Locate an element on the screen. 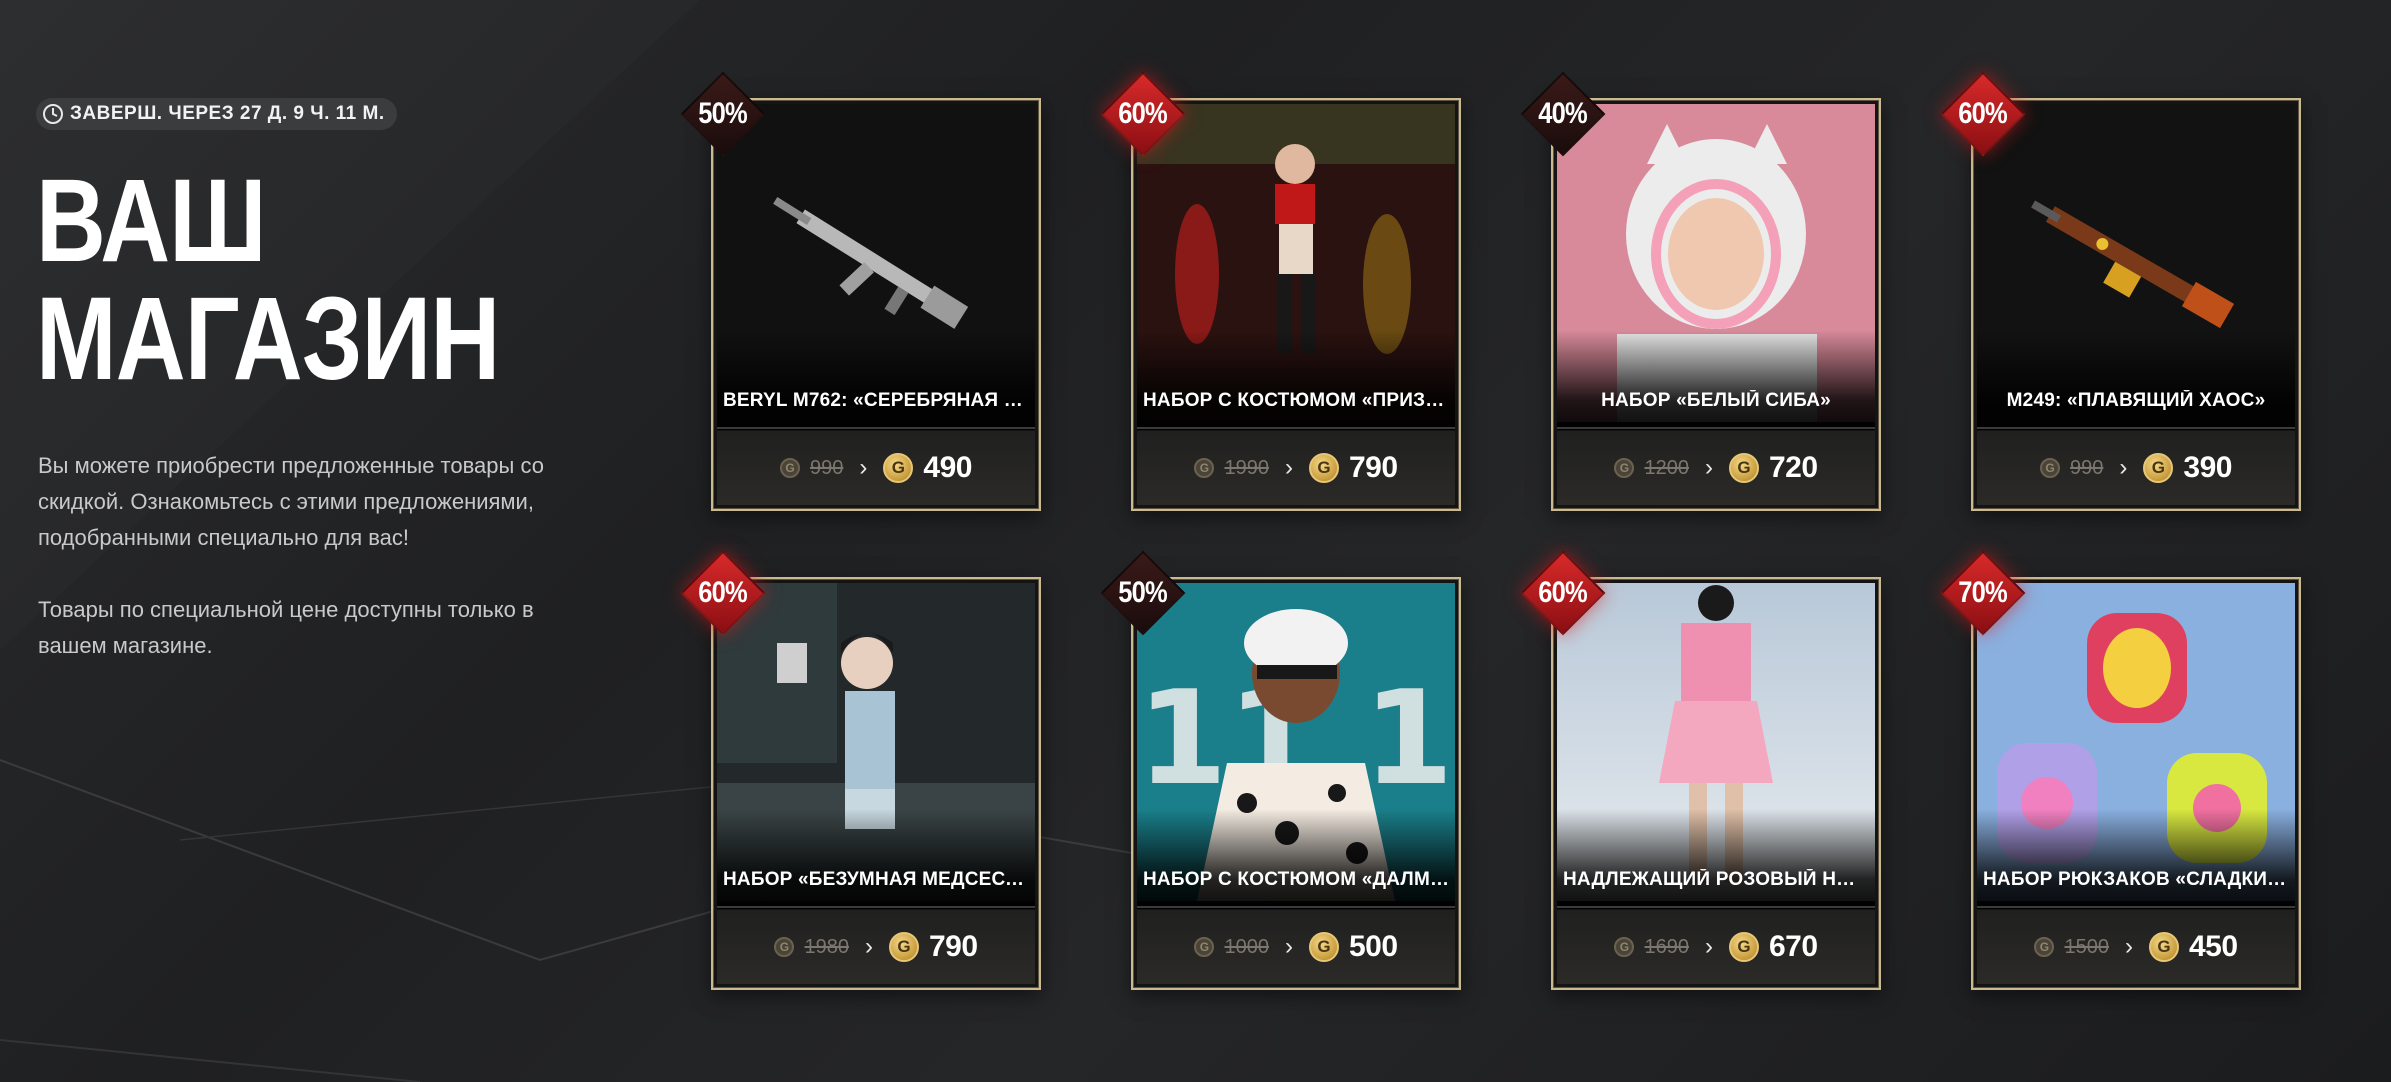  old-price: 1000 is located at coordinates (1246, 946).